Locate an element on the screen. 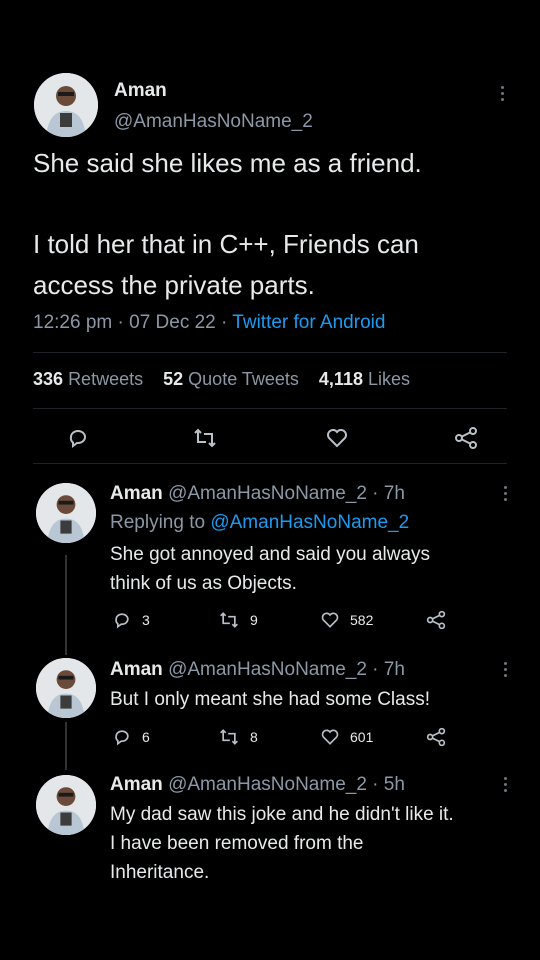  likes-stat: 4,118 Likes is located at coordinates (364, 379).